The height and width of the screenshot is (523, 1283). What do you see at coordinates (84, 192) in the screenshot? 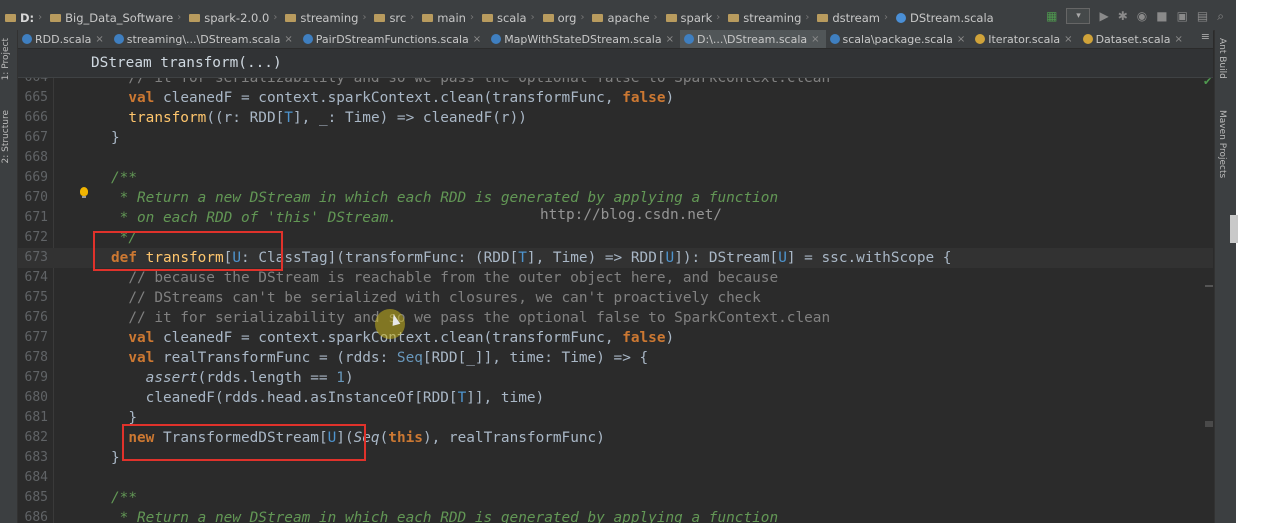
I see `intention-bulb-icon` at bounding box center [84, 192].